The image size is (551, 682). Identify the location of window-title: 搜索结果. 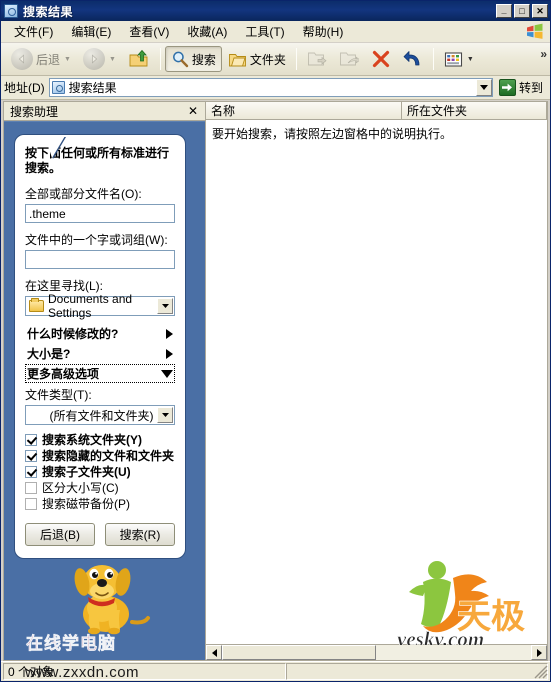
(48, 11).